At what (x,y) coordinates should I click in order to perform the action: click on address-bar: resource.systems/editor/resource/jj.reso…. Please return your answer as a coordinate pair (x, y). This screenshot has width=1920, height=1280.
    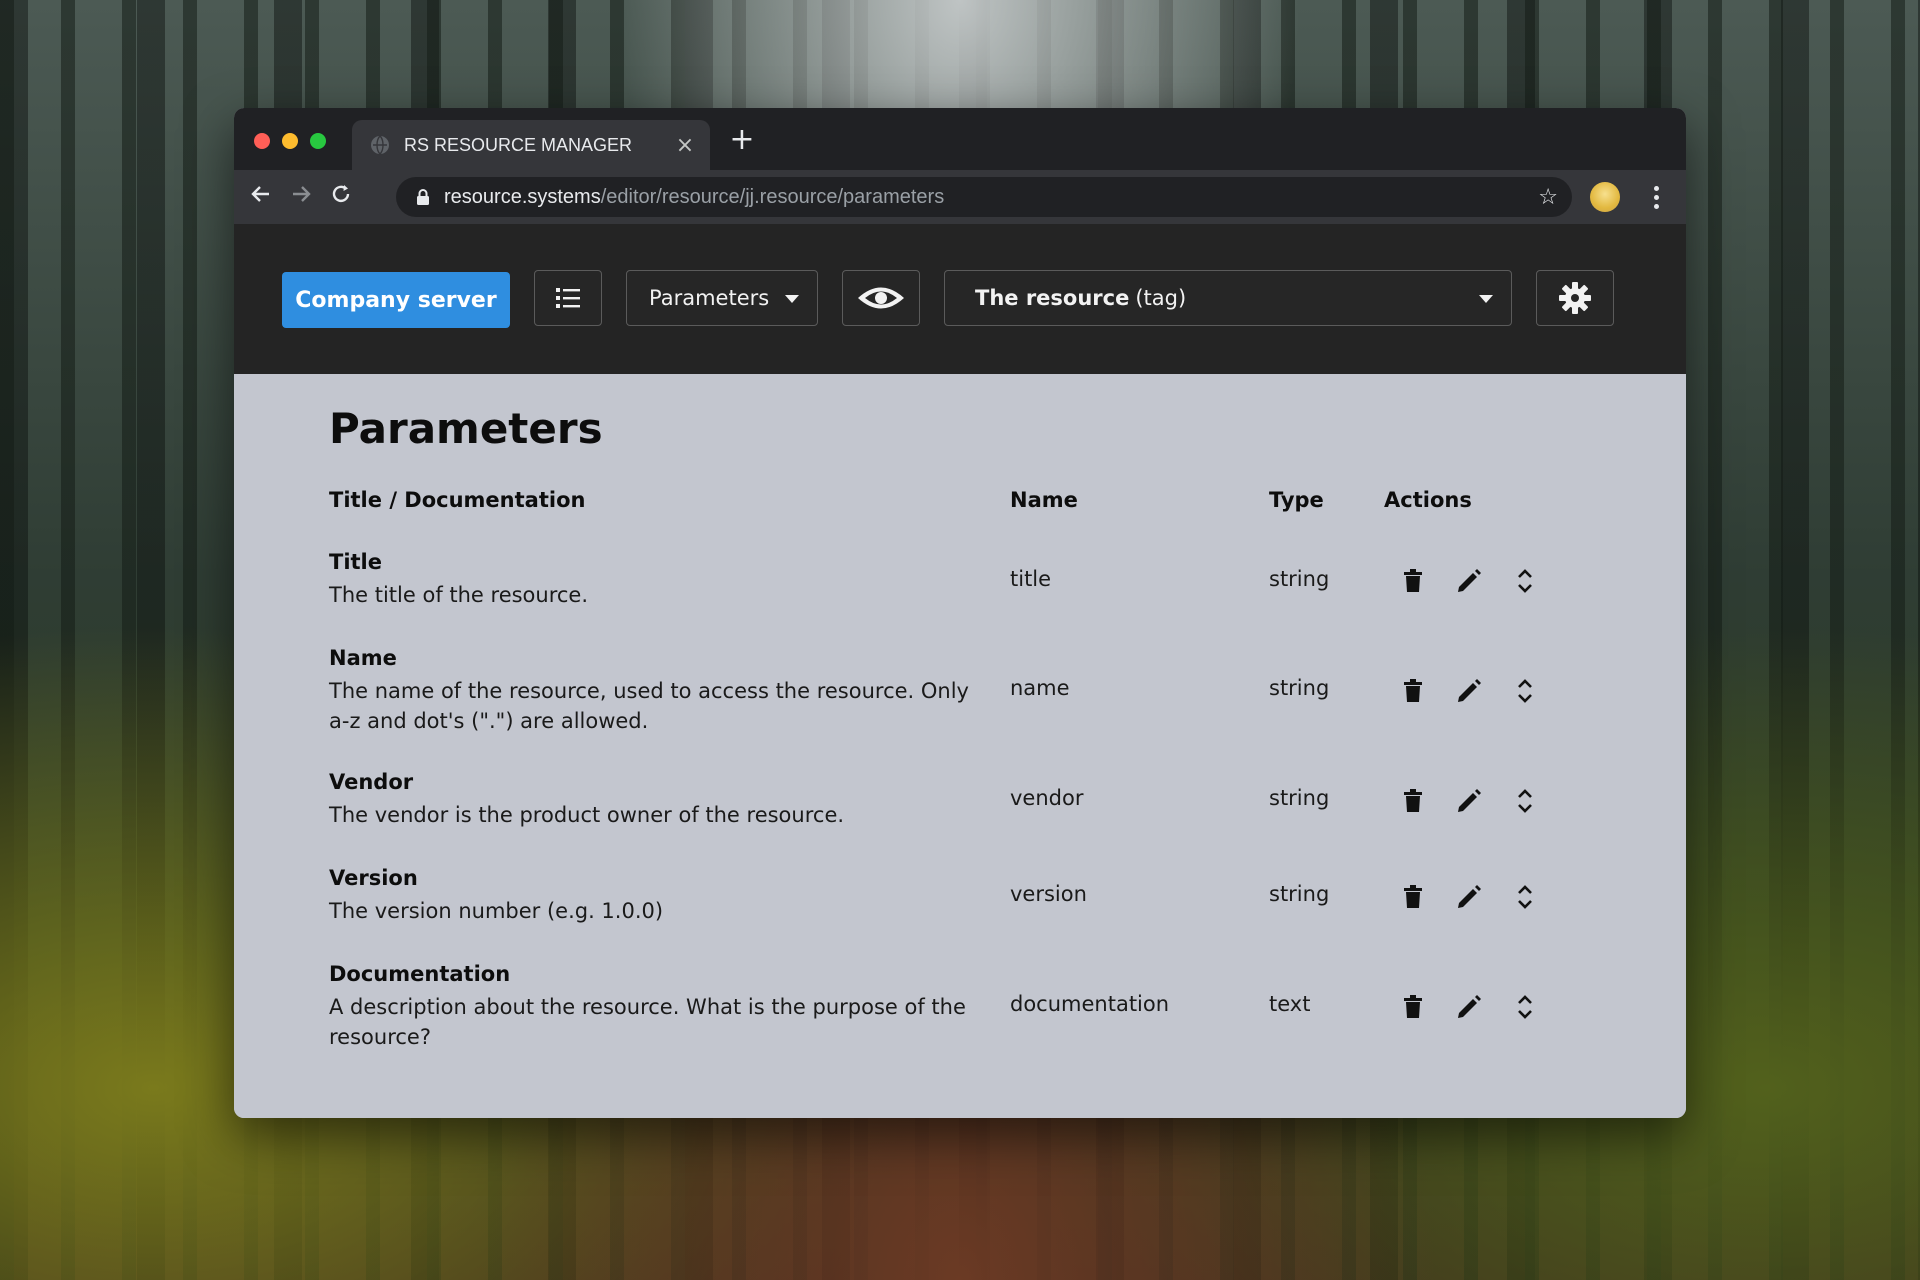
    Looking at the image, I should click on (984, 197).